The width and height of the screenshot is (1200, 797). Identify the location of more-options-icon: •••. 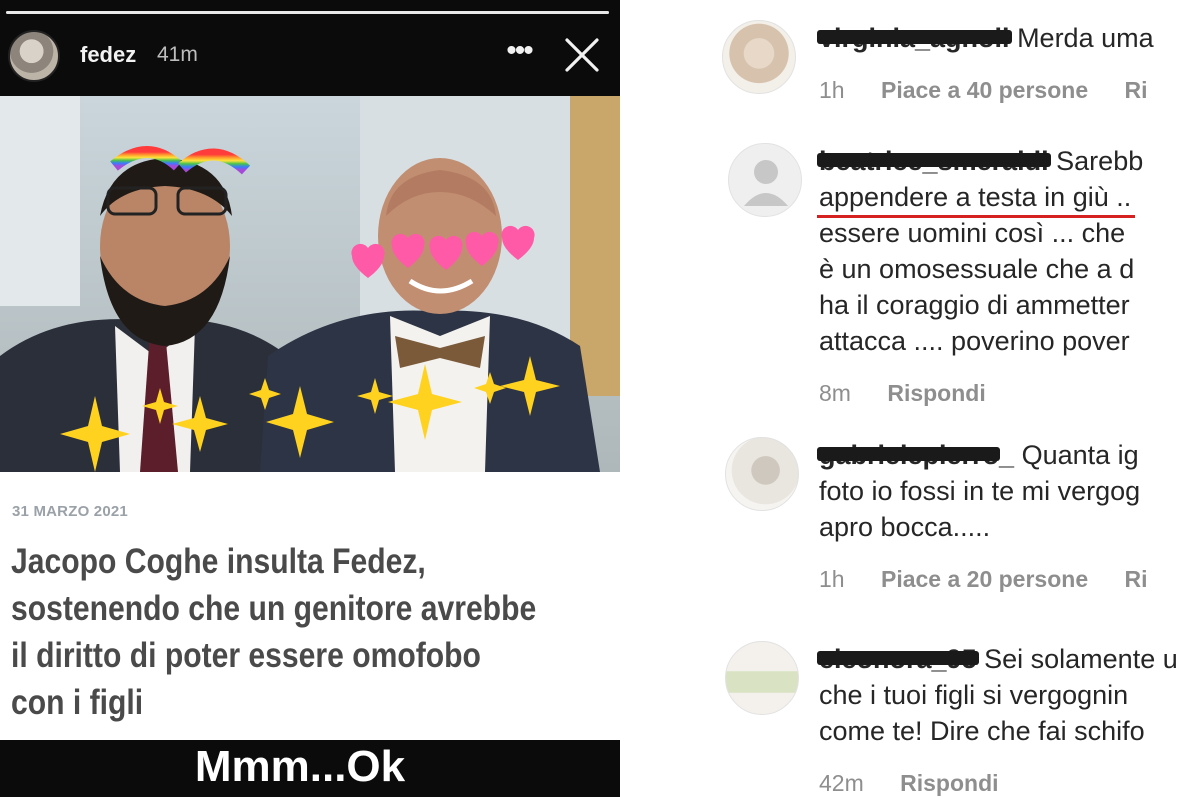
(519, 54).